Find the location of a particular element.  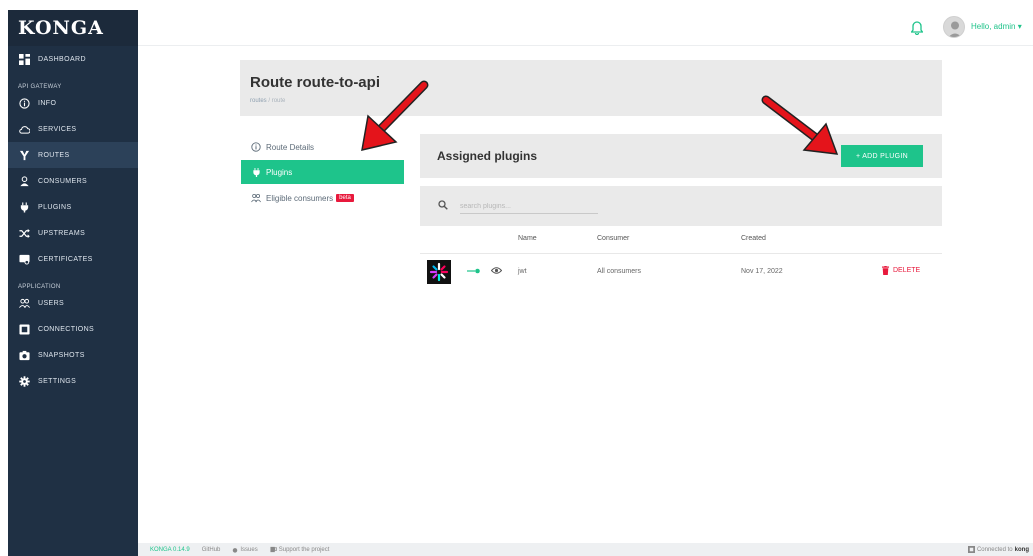

sidebar-item-dashboard: DASHBOARD is located at coordinates (73, 59).